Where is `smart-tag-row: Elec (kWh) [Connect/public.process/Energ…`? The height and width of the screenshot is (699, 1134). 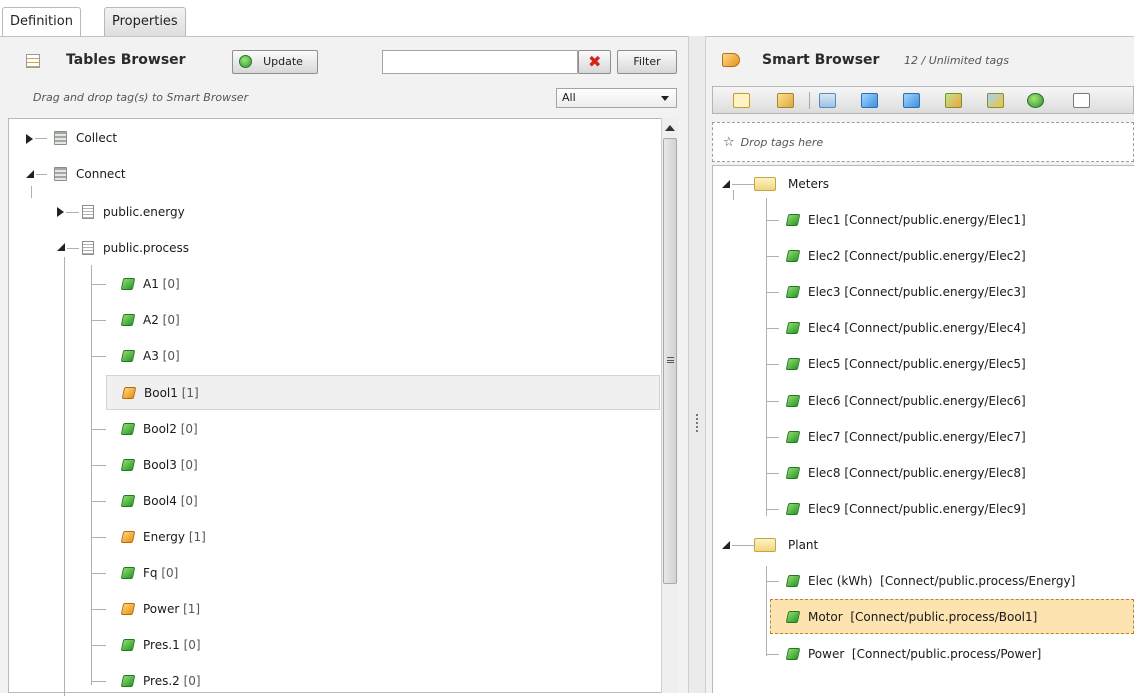
smart-tag-row: Elec (kWh) [Connect/public.process/Energ… is located at coordinates (947, 581).